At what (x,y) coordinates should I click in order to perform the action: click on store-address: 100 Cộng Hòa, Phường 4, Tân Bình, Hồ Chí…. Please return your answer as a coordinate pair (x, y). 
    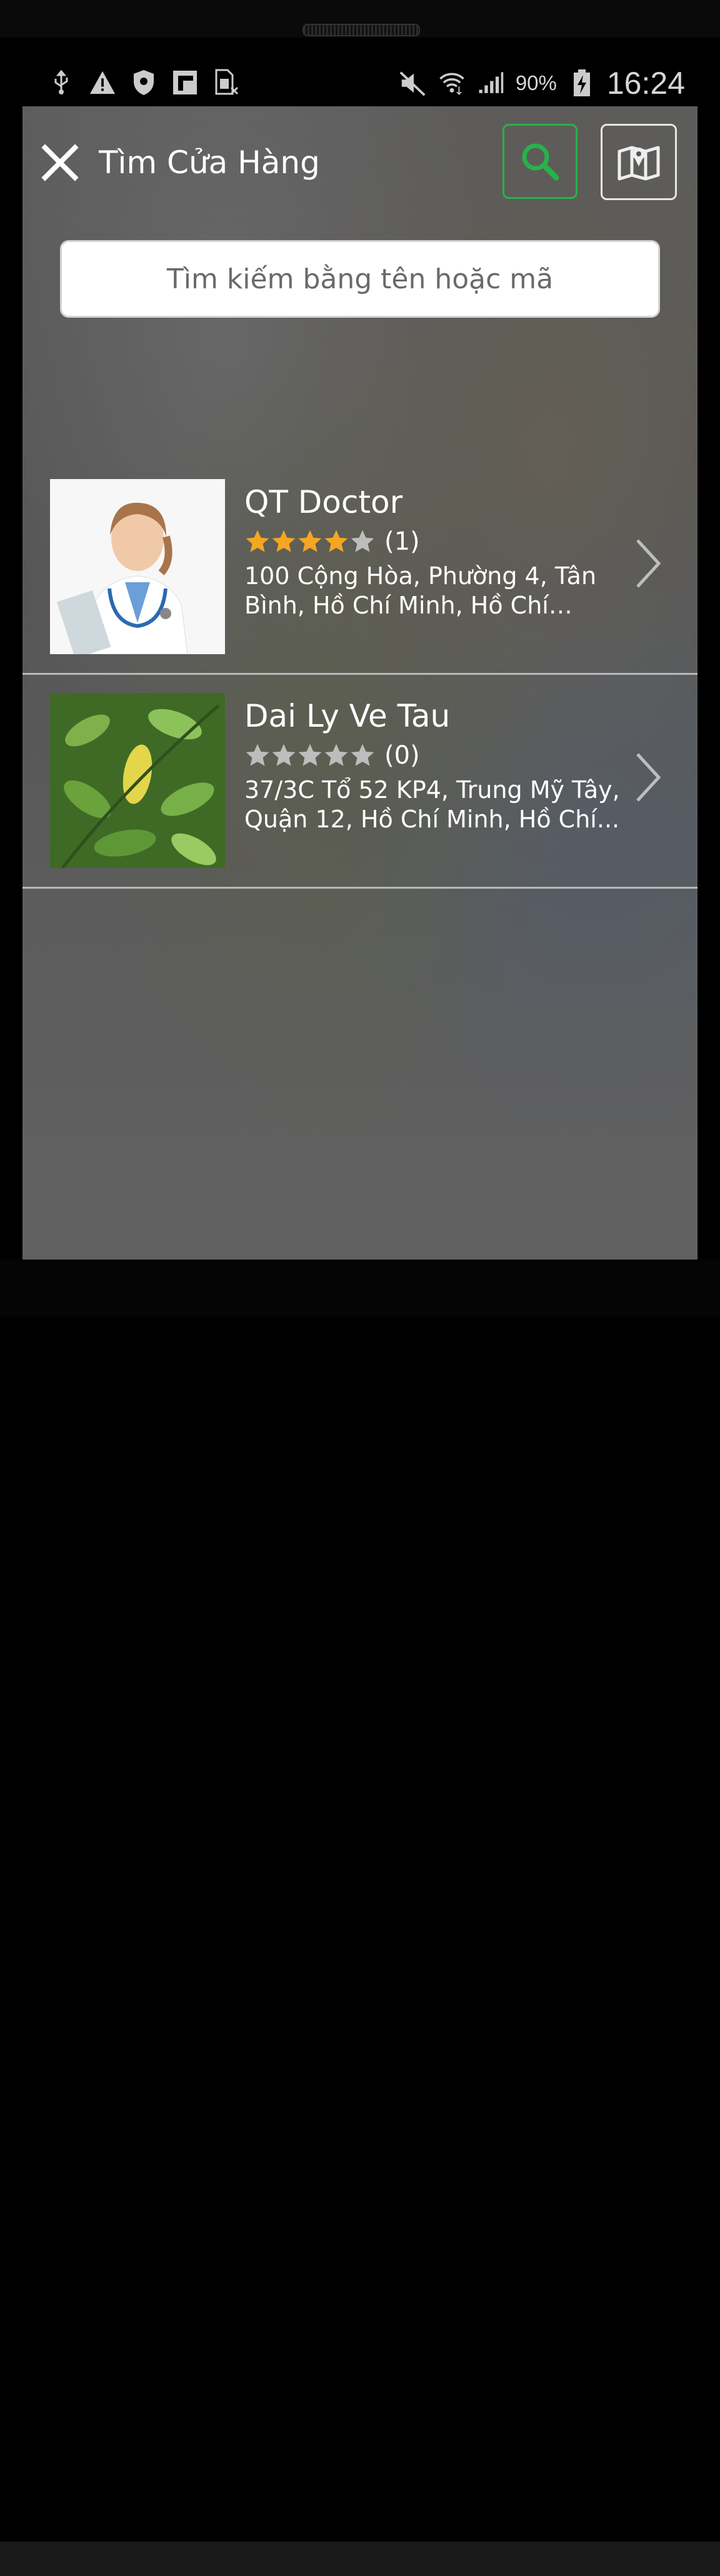
    Looking at the image, I should click on (421, 590).